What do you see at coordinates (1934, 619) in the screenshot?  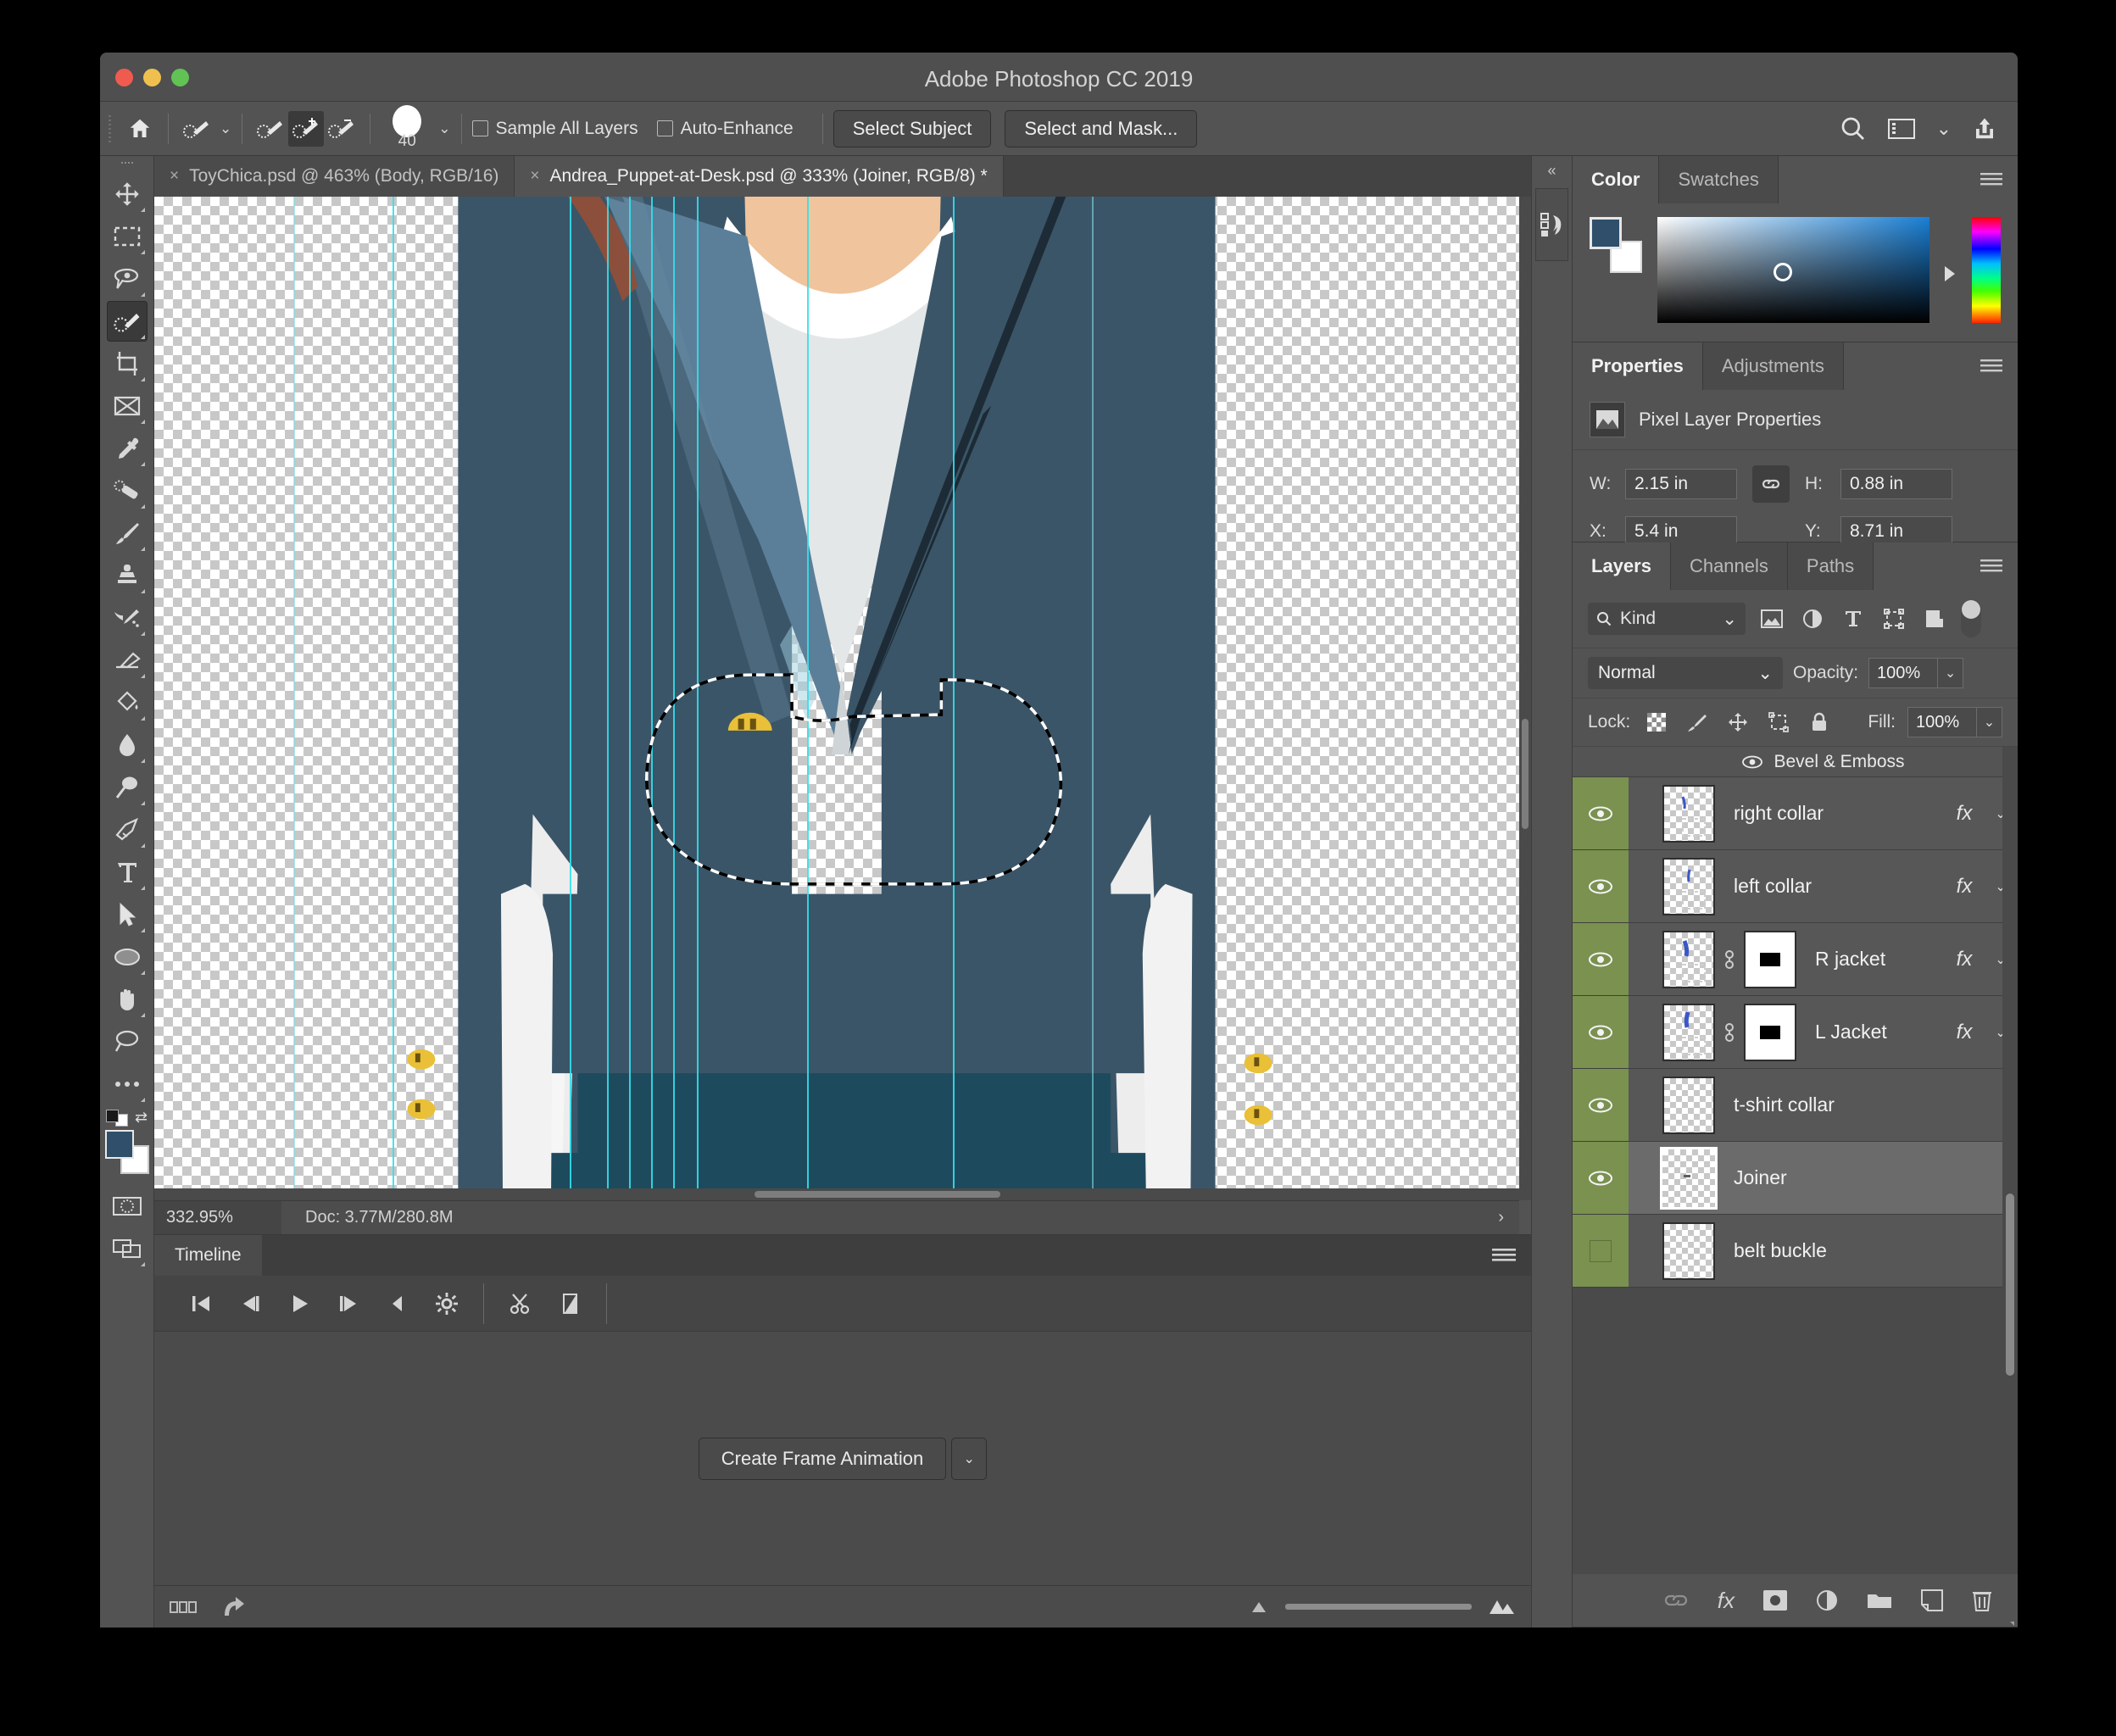 I see `smart-object-filter-icon` at bounding box center [1934, 619].